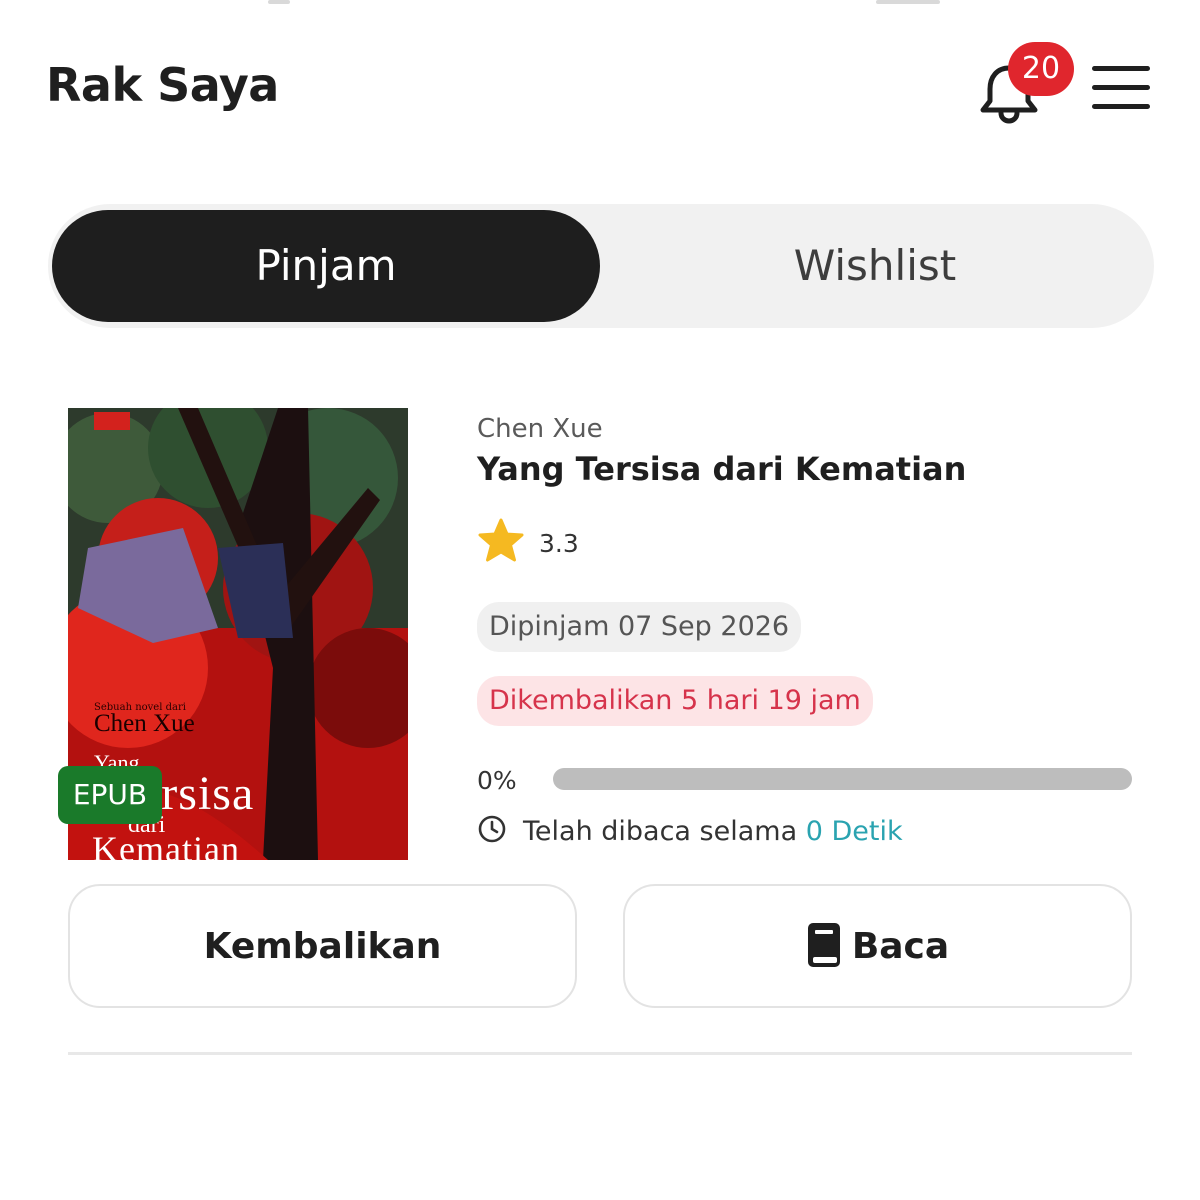 The width and height of the screenshot is (1200, 1200). Describe the element at coordinates (110, 795) in the screenshot. I see `format-badge: EPUB` at that location.